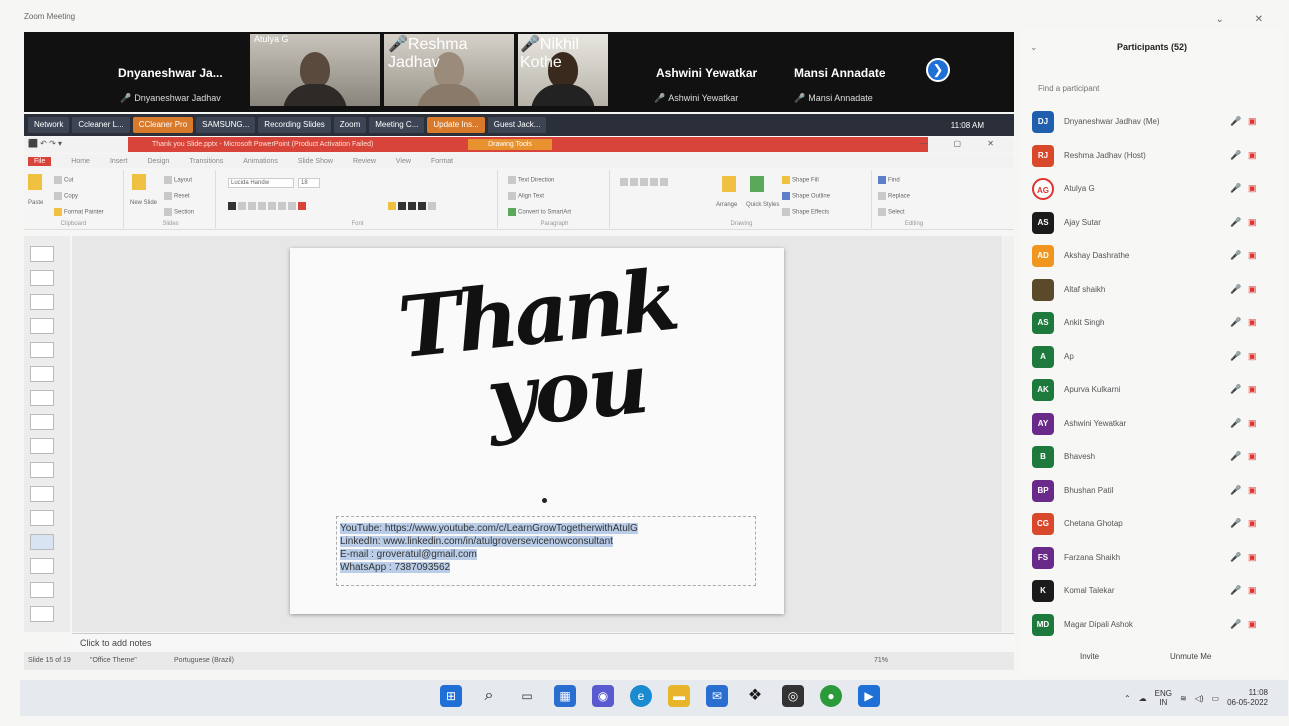 This screenshot has width=1289, height=726. What do you see at coordinates (539, 212) in the screenshot?
I see `smartart-button: Convert to SmartArt` at bounding box center [539, 212].